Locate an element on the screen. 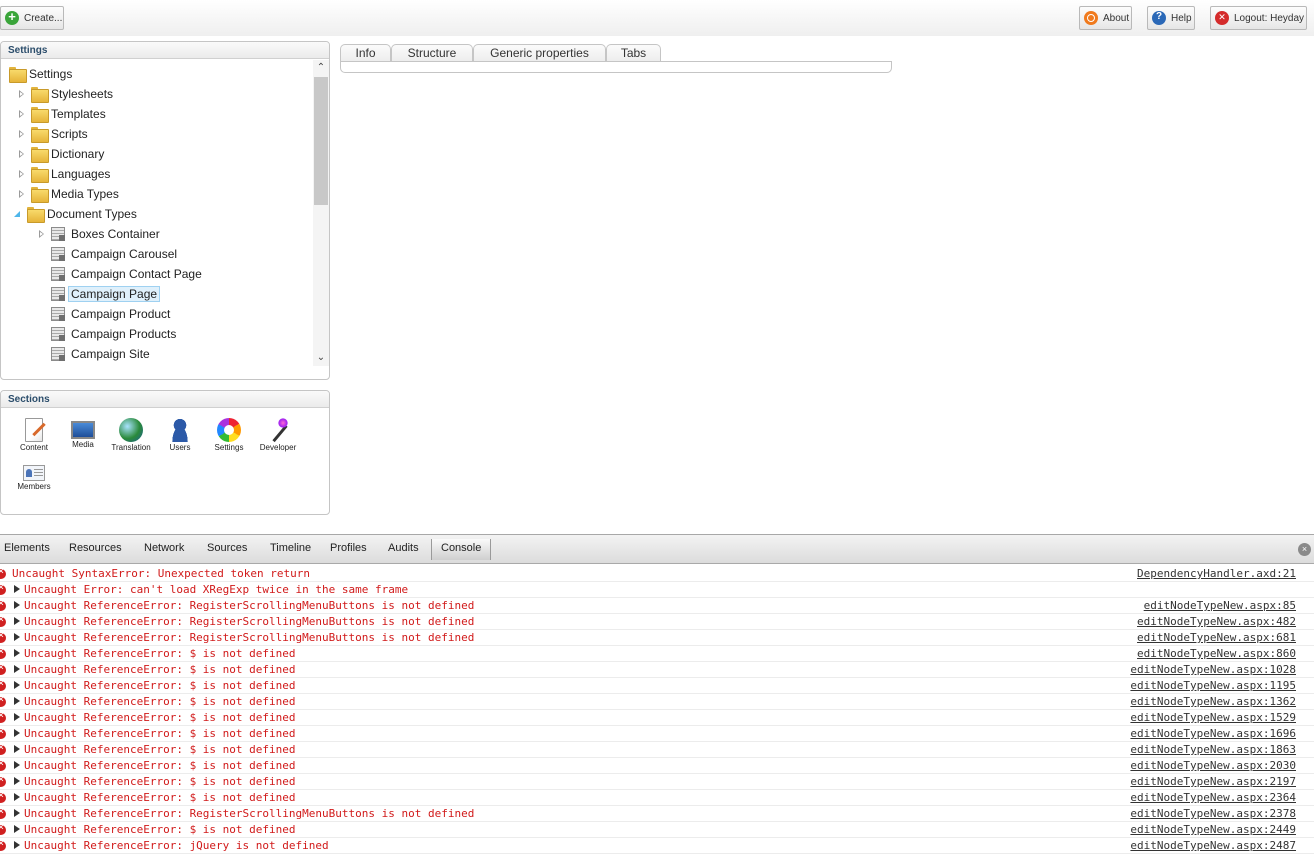 This screenshot has height=867, width=1314. folder-icon is located at coordinates (40, 175).